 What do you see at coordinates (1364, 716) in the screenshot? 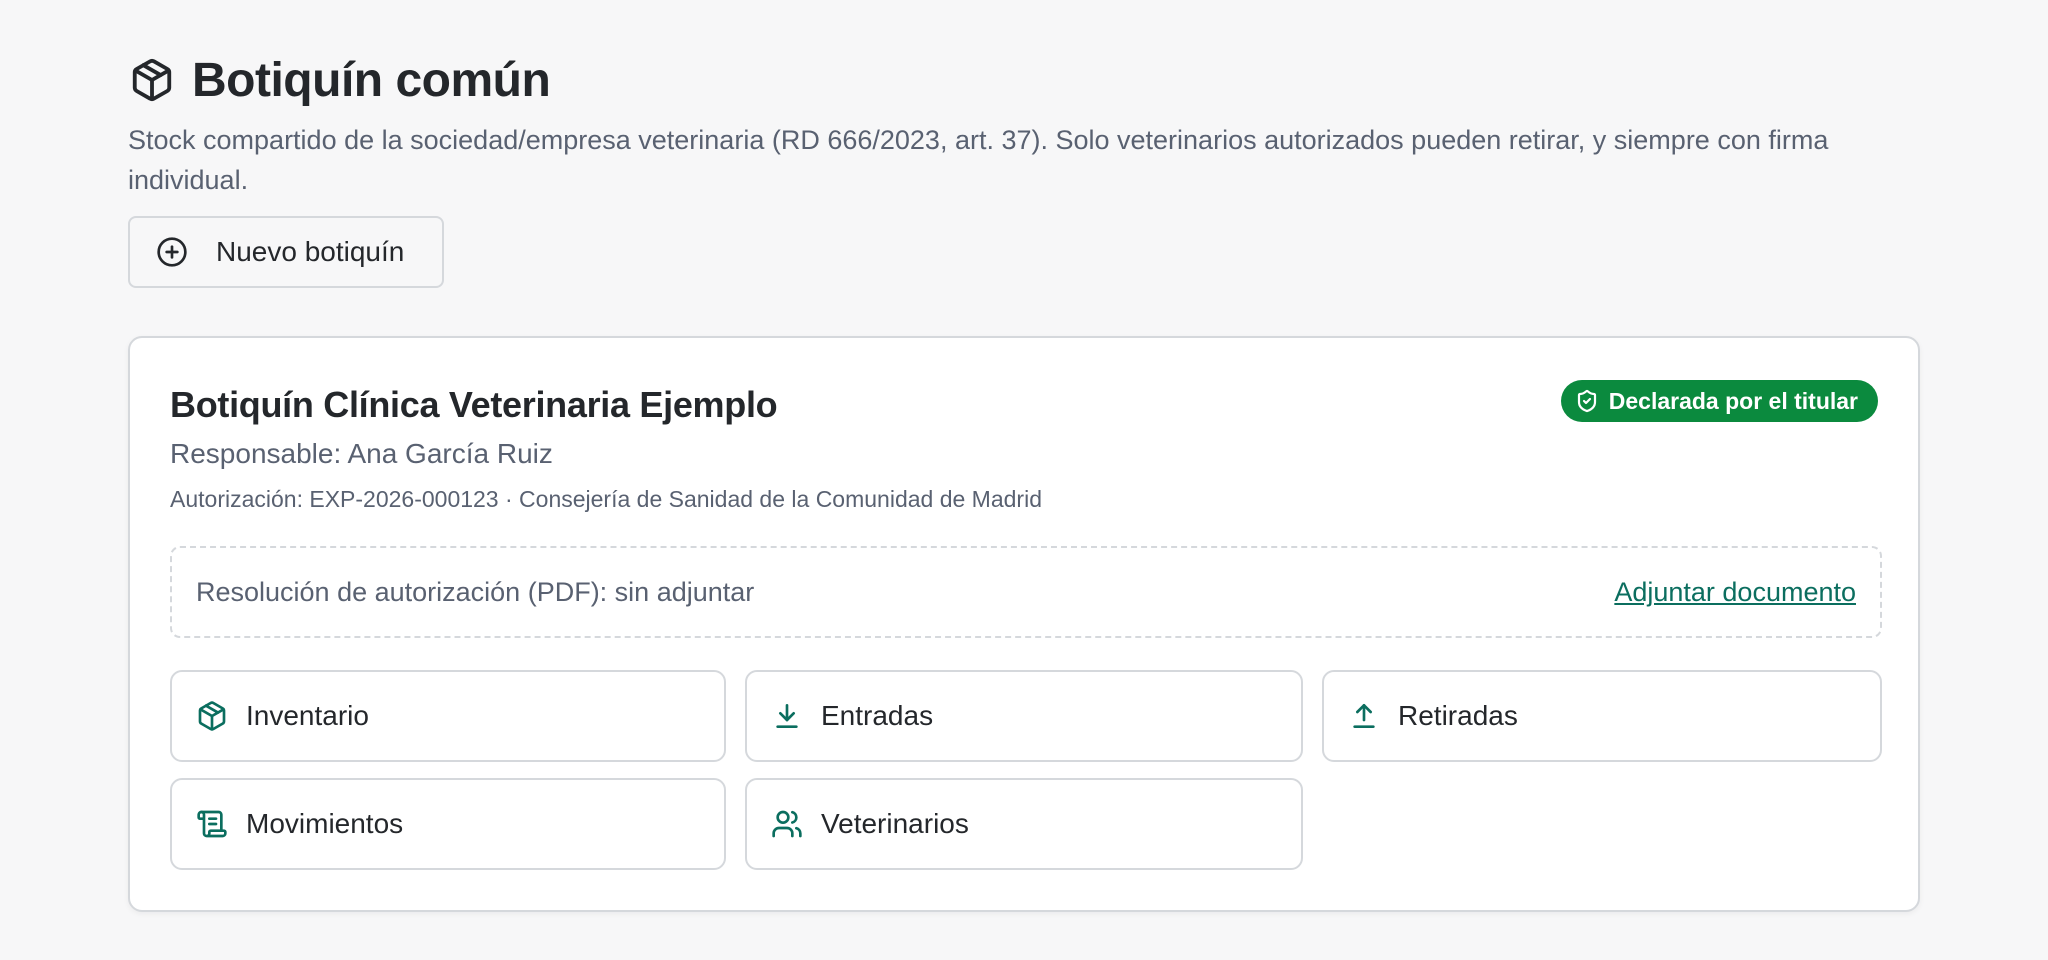
I see `upload-icon` at bounding box center [1364, 716].